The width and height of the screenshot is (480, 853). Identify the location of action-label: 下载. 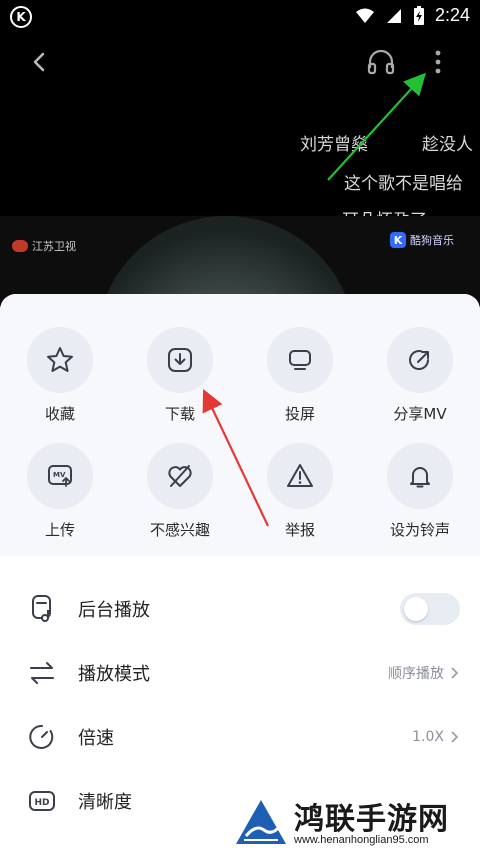
(179, 414).